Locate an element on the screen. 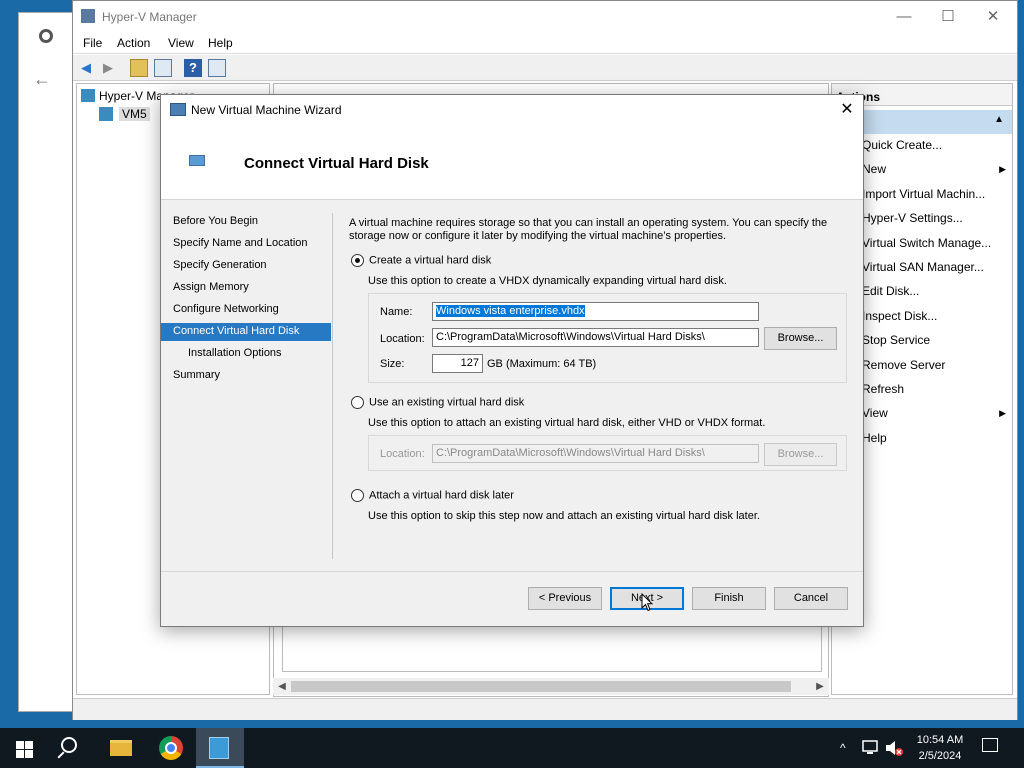 The height and width of the screenshot is (768, 1024). existing-vhd-option: Use an existing virtual hard disk is located at coordinates (437, 402).